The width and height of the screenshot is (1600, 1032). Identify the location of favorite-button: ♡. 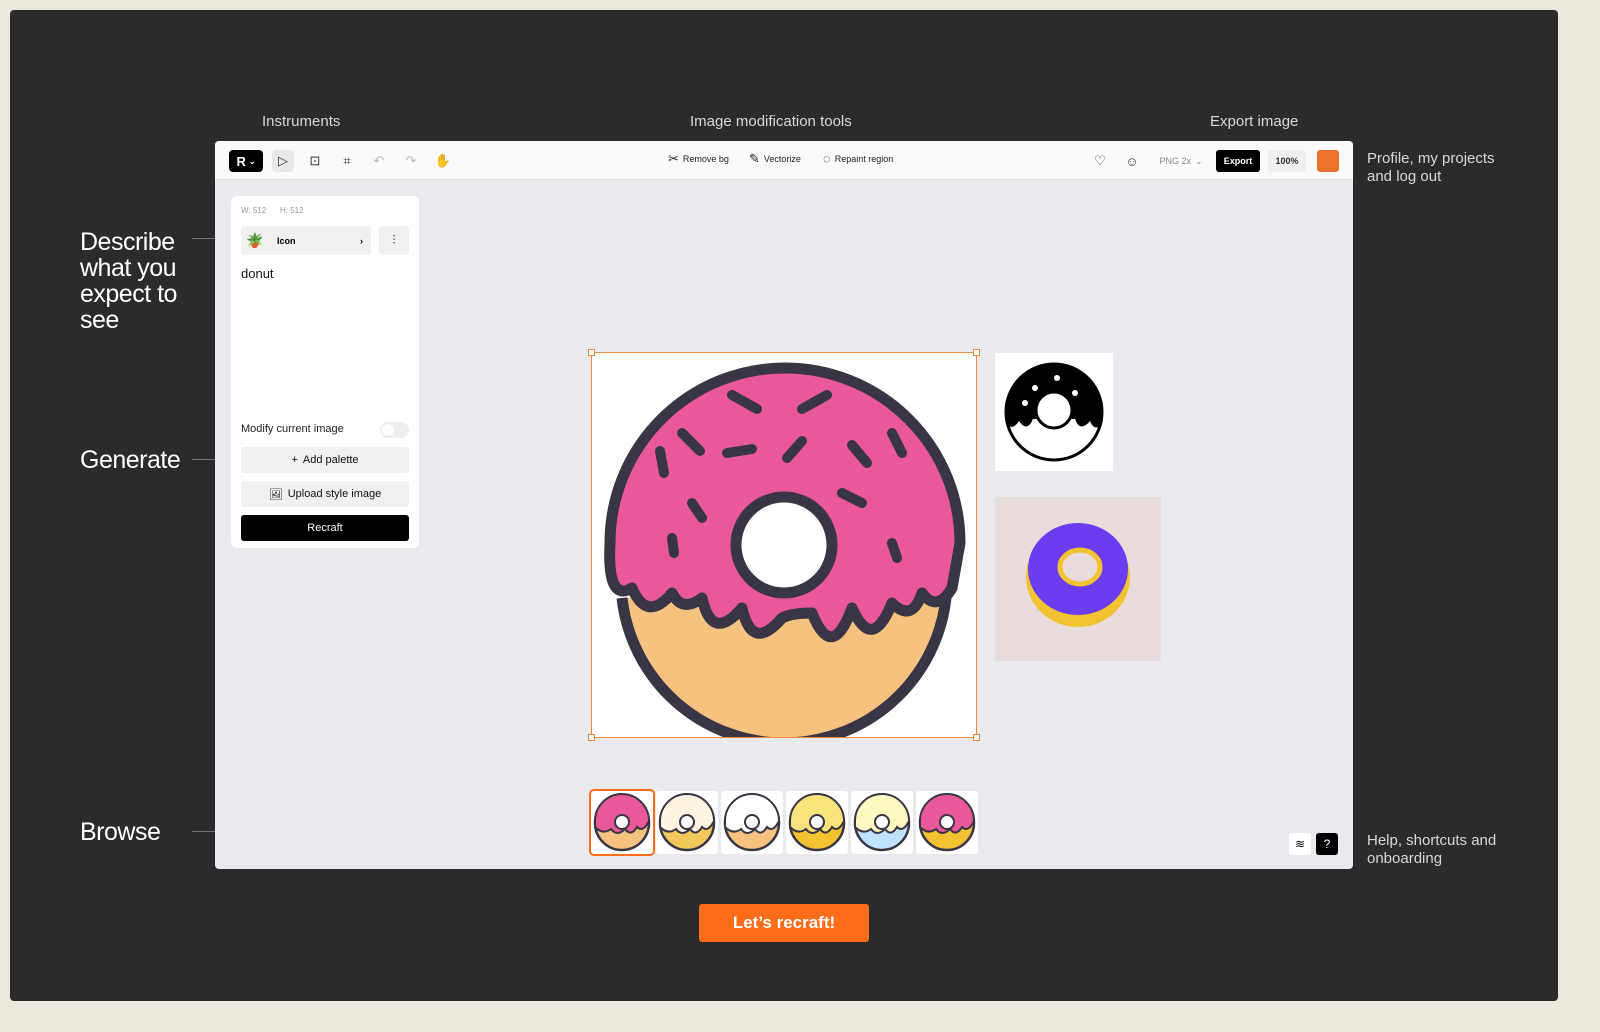
(1100, 161).